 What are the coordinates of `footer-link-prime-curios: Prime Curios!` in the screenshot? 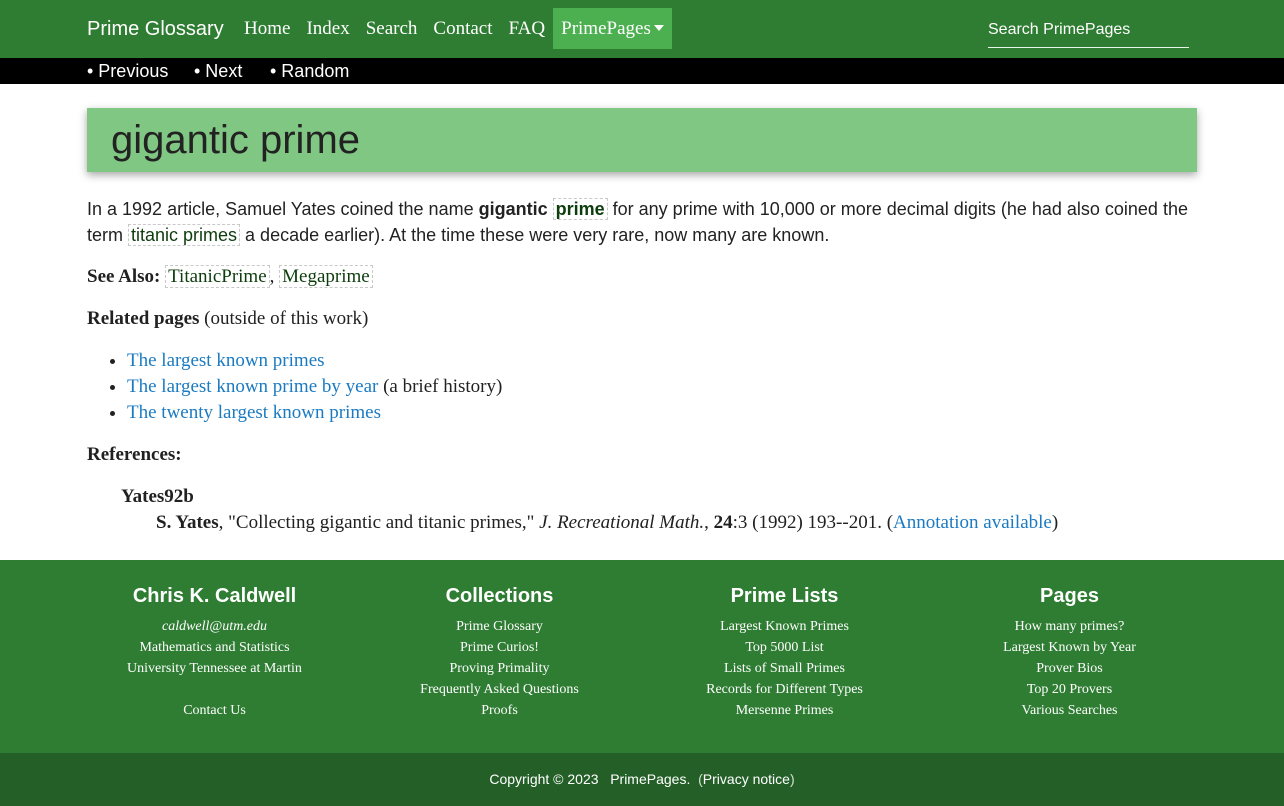 It's located at (499, 647).